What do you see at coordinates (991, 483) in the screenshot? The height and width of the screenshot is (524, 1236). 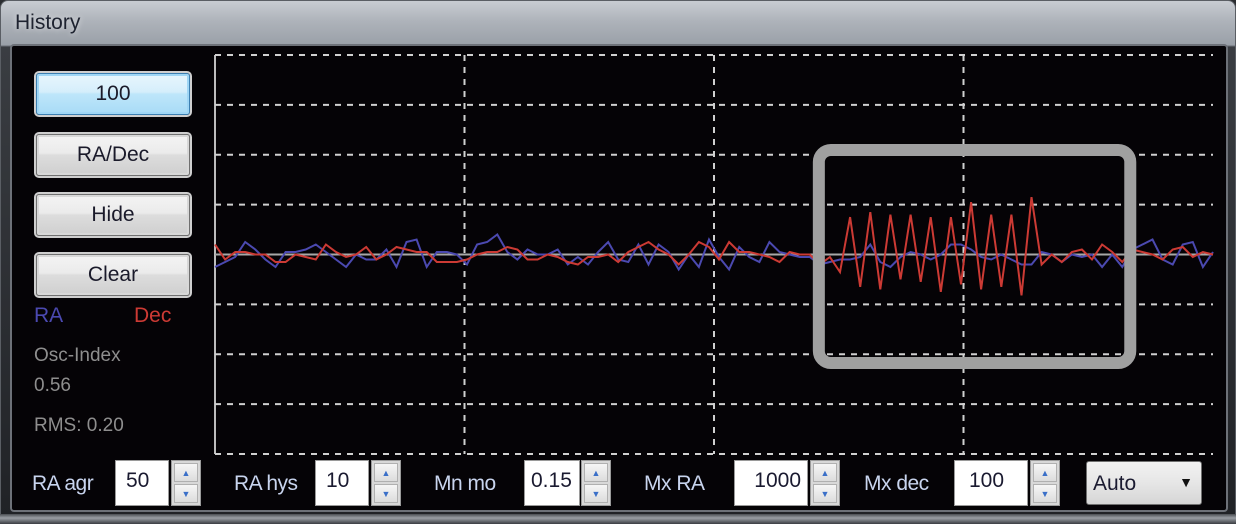 I see `mx-dec-input: 100` at bounding box center [991, 483].